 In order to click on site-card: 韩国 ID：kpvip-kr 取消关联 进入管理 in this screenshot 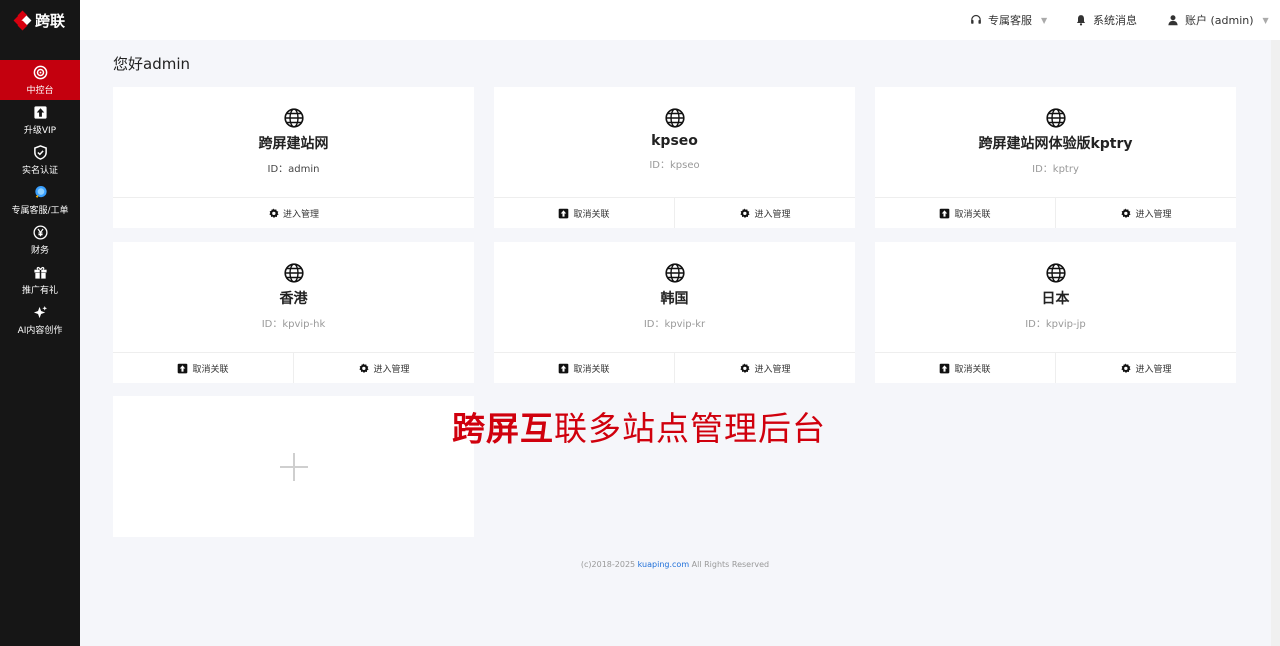, I will do `click(674, 312)`.